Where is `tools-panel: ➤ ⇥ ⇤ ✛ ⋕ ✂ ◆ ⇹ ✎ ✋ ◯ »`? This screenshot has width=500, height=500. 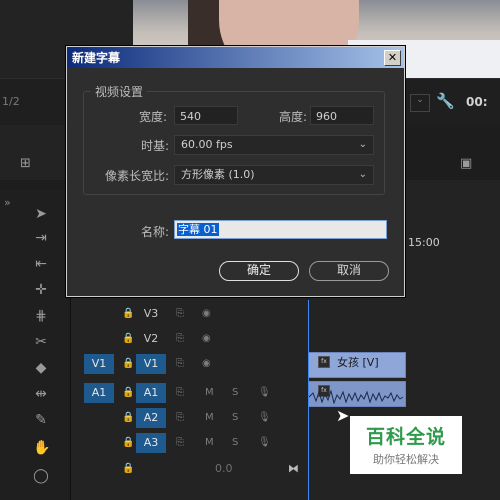 tools-panel: ➤ ⇥ ⇤ ✛ ⋕ ✂ ◆ ⇹ ✎ ✋ ◯ » is located at coordinates (34, 345).